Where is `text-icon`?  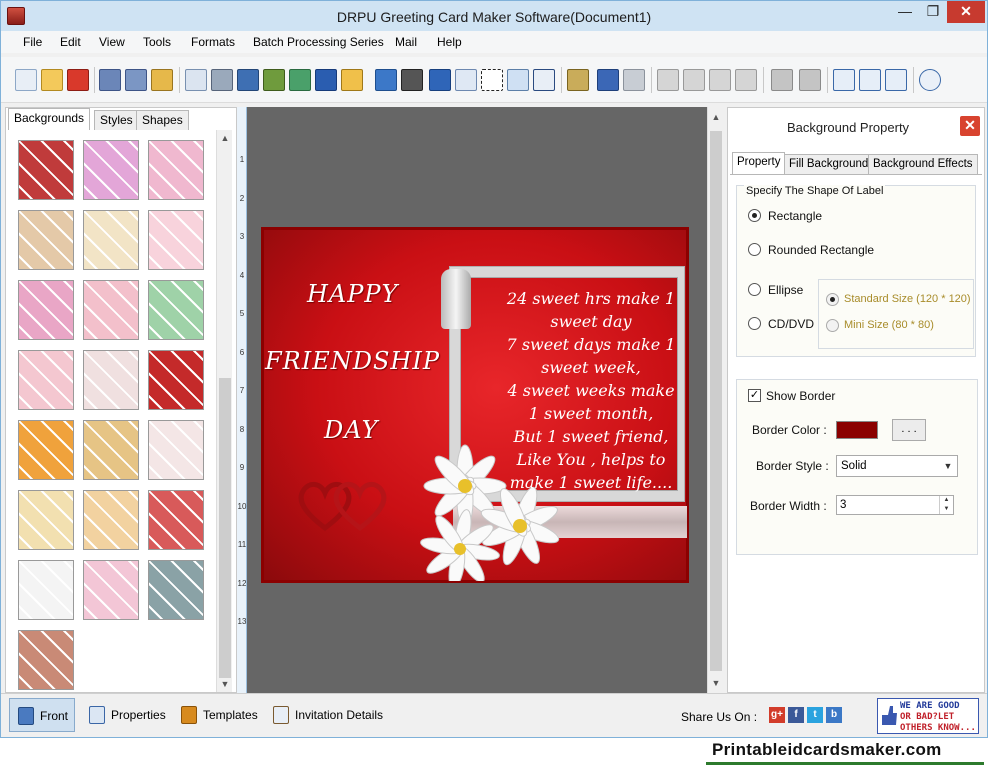 text-icon is located at coordinates (440, 80).